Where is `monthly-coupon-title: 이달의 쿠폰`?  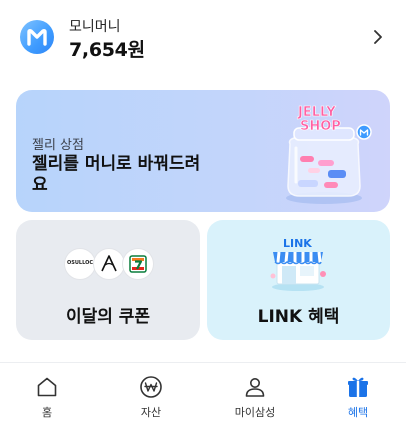 monthly-coupon-title: 이달의 쿠폰 is located at coordinates (108, 317).